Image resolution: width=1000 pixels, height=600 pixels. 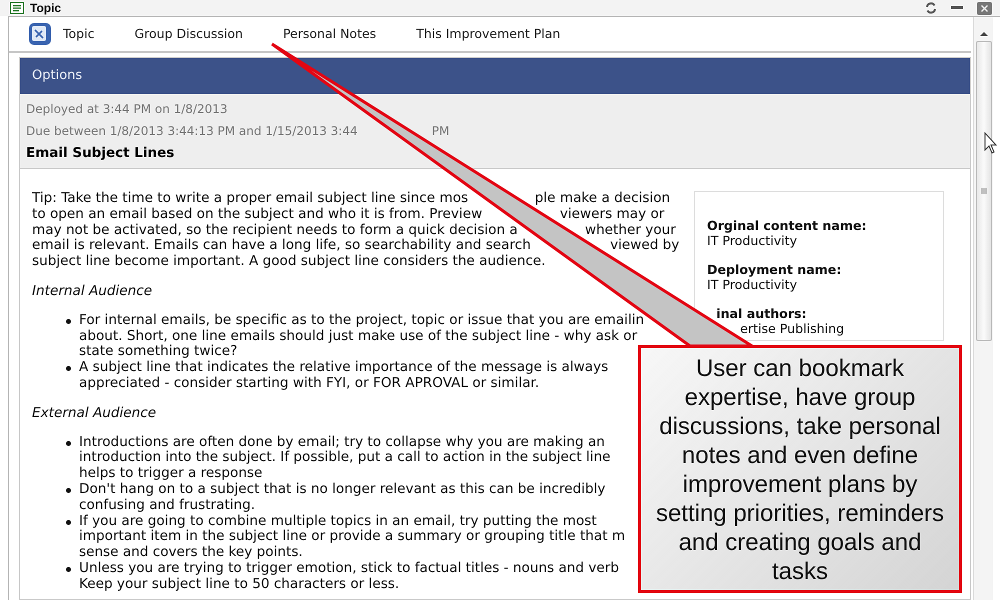 What do you see at coordinates (281, 246) in the screenshot?
I see `tip-text: email is relevant. Emails can have a long life, so searchability and search` at bounding box center [281, 246].